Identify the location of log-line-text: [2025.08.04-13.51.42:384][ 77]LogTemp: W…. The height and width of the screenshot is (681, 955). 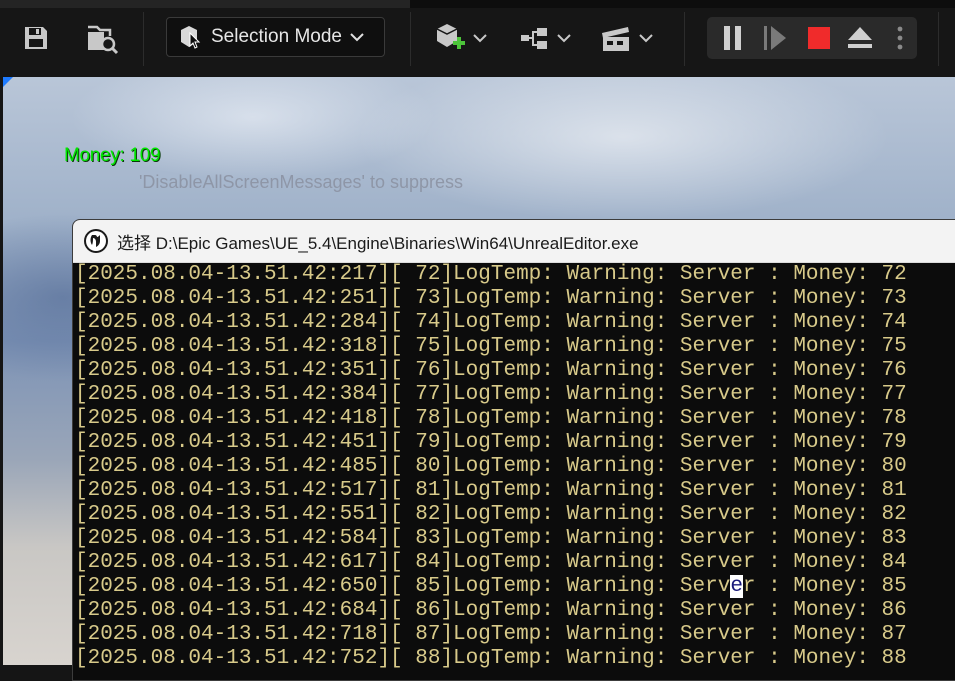
(491, 394).